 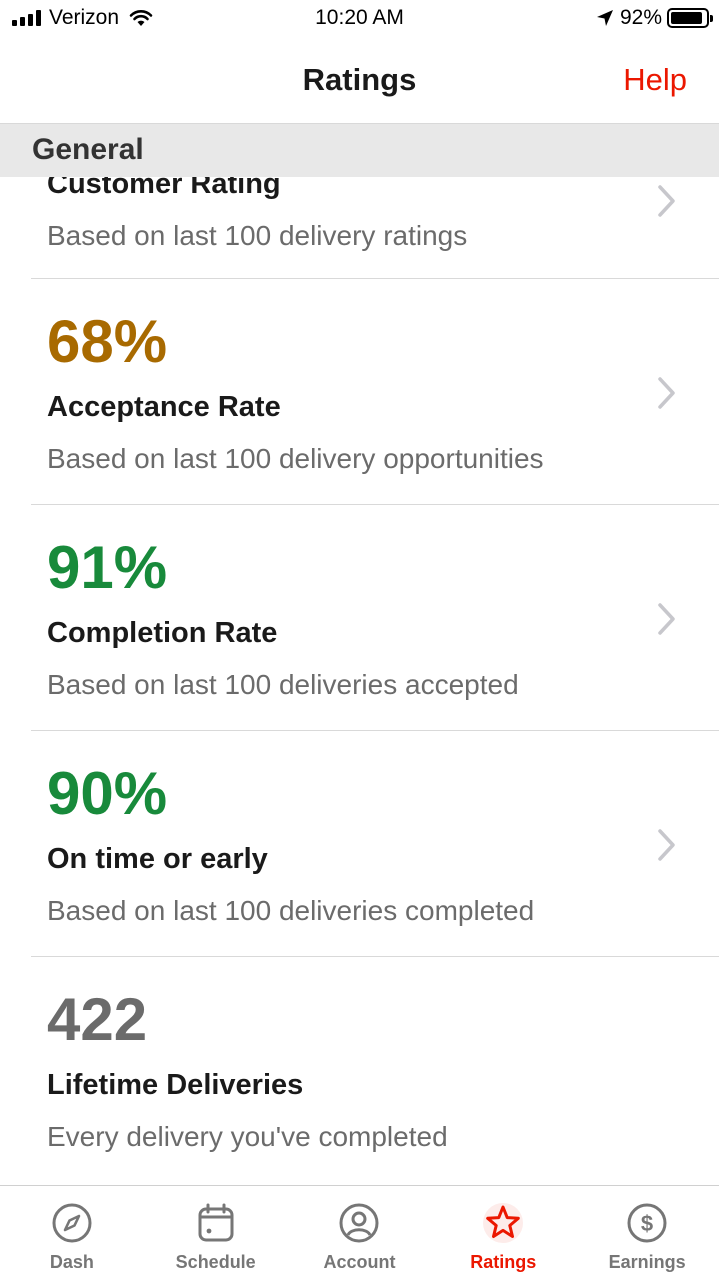 I want to click on page-title: Ratings, so click(x=359, y=79).